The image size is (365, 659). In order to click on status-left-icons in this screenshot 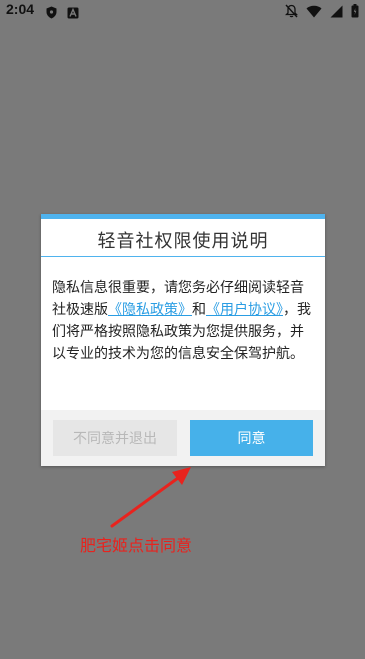, I will do `click(62, 13)`.